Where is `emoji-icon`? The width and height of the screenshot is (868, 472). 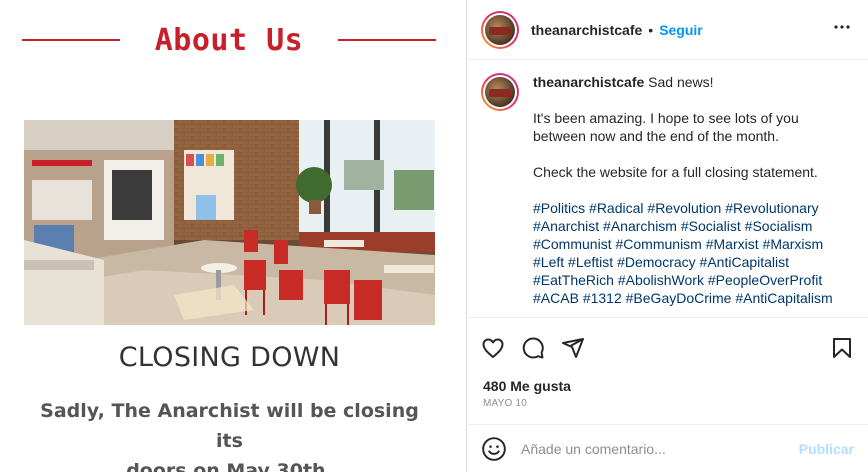 emoji-icon is located at coordinates (494, 449).